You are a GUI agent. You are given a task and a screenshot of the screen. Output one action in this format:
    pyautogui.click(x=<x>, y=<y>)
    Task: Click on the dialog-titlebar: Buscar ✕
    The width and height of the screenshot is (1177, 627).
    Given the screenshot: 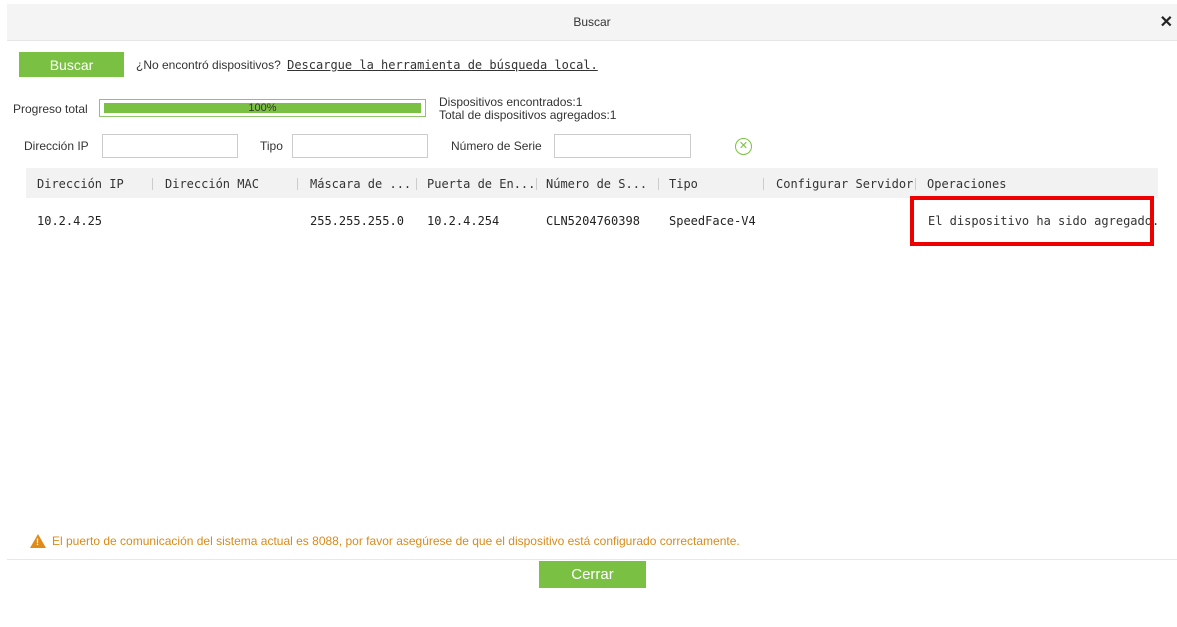 What is the action you would take?
    pyautogui.click(x=592, y=22)
    